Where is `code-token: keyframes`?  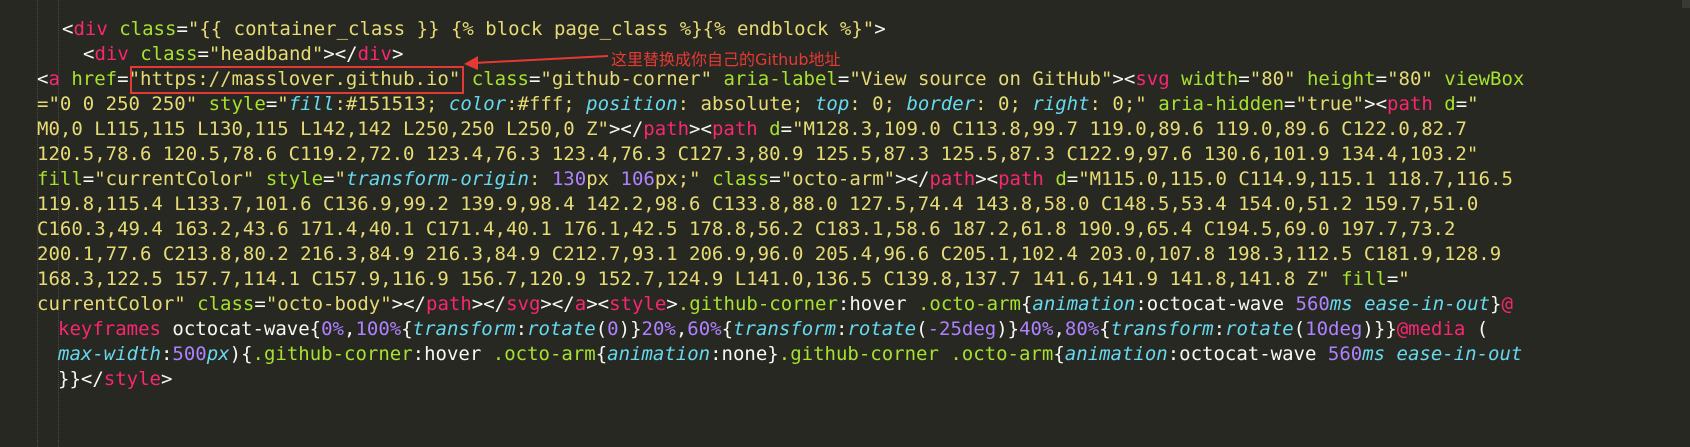
code-token: keyframes is located at coordinates (109, 329).